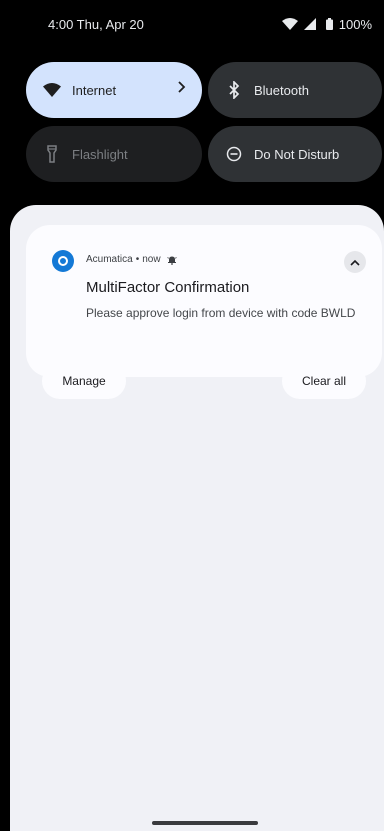 The image size is (384, 831). What do you see at coordinates (309, 24) in the screenshot?
I see `cellular-signal-icon` at bounding box center [309, 24].